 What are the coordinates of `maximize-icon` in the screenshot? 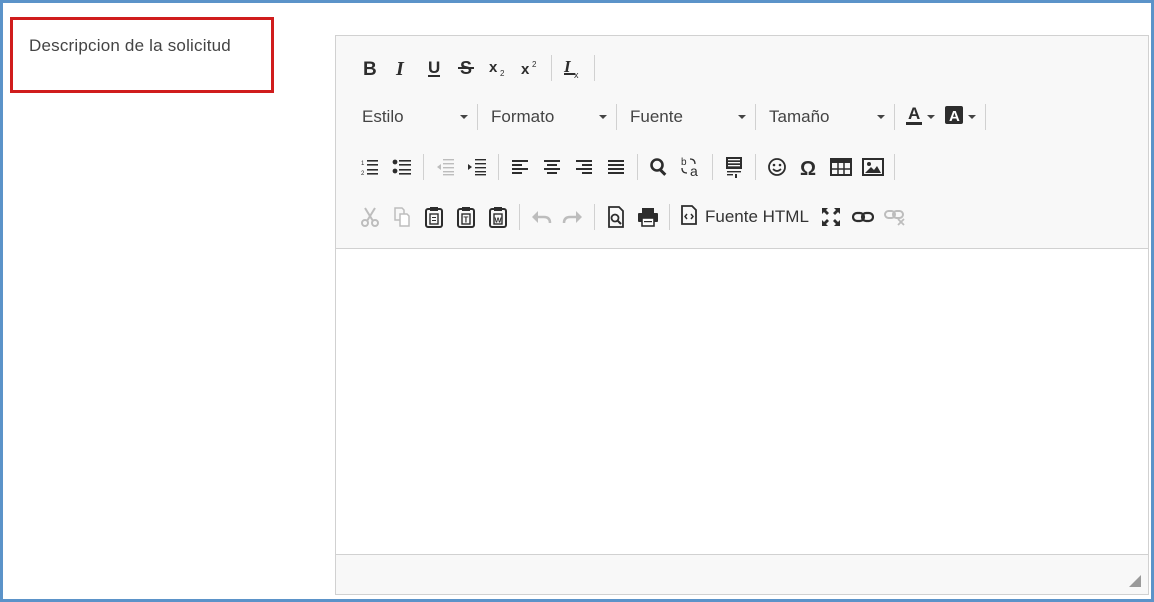 It's located at (831, 217).